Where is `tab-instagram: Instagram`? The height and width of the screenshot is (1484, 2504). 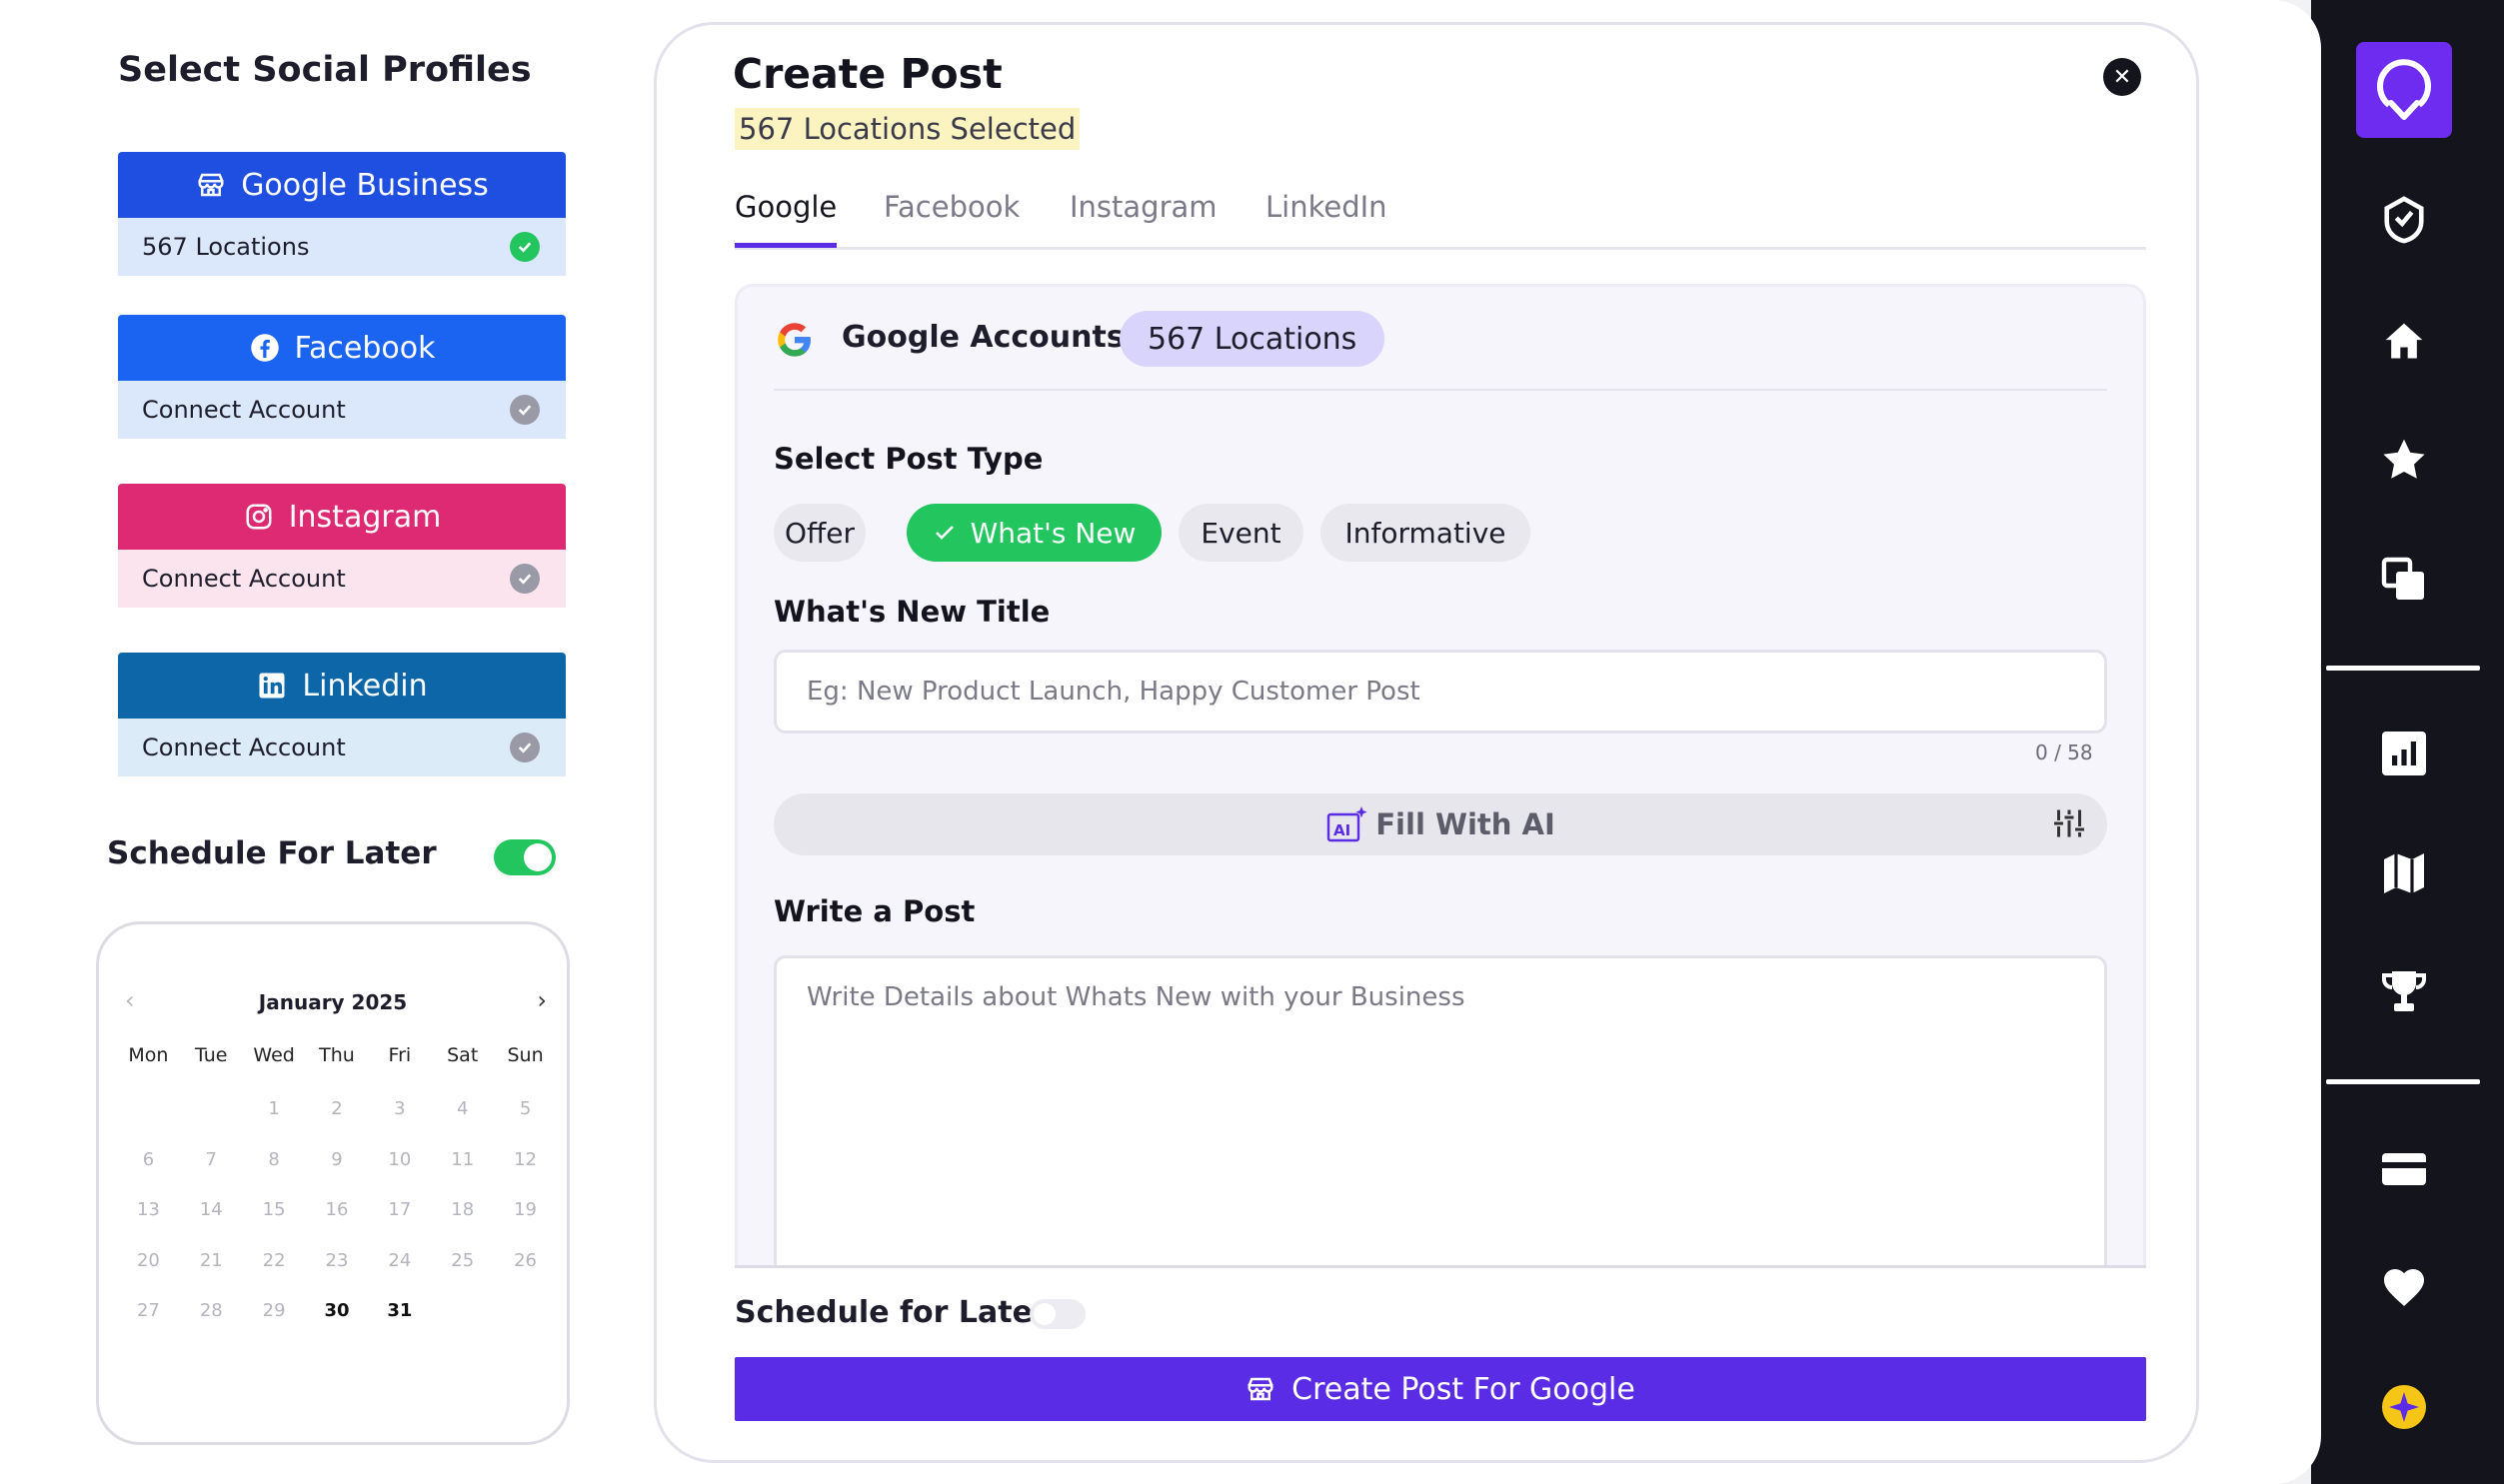
tab-instagram: Instagram is located at coordinates (1144, 219).